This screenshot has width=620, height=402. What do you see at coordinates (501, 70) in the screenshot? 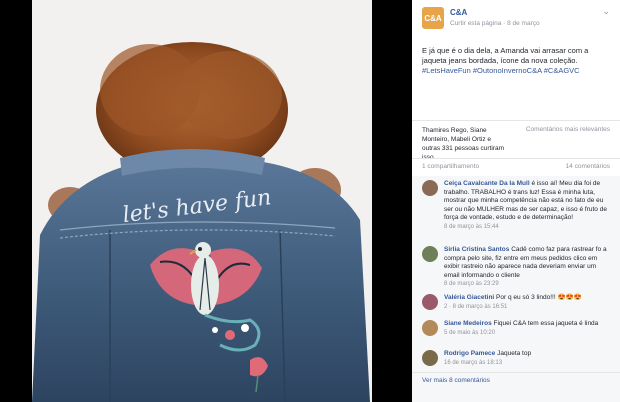
I see `post-hashtags: #LetsHaveFun #OutonoInvernoC&A #C&AGVC` at bounding box center [501, 70].